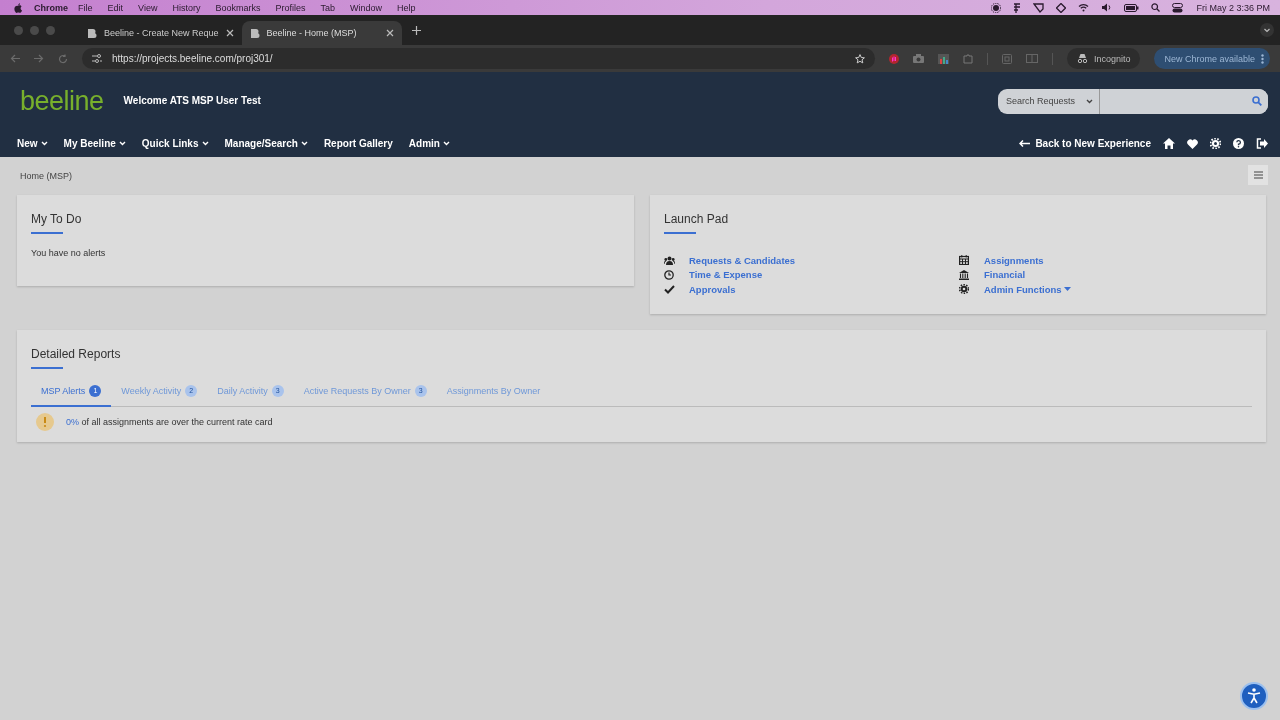  What do you see at coordinates (416, 30) in the screenshot?
I see `new-tab-icon` at bounding box center [416, 30].